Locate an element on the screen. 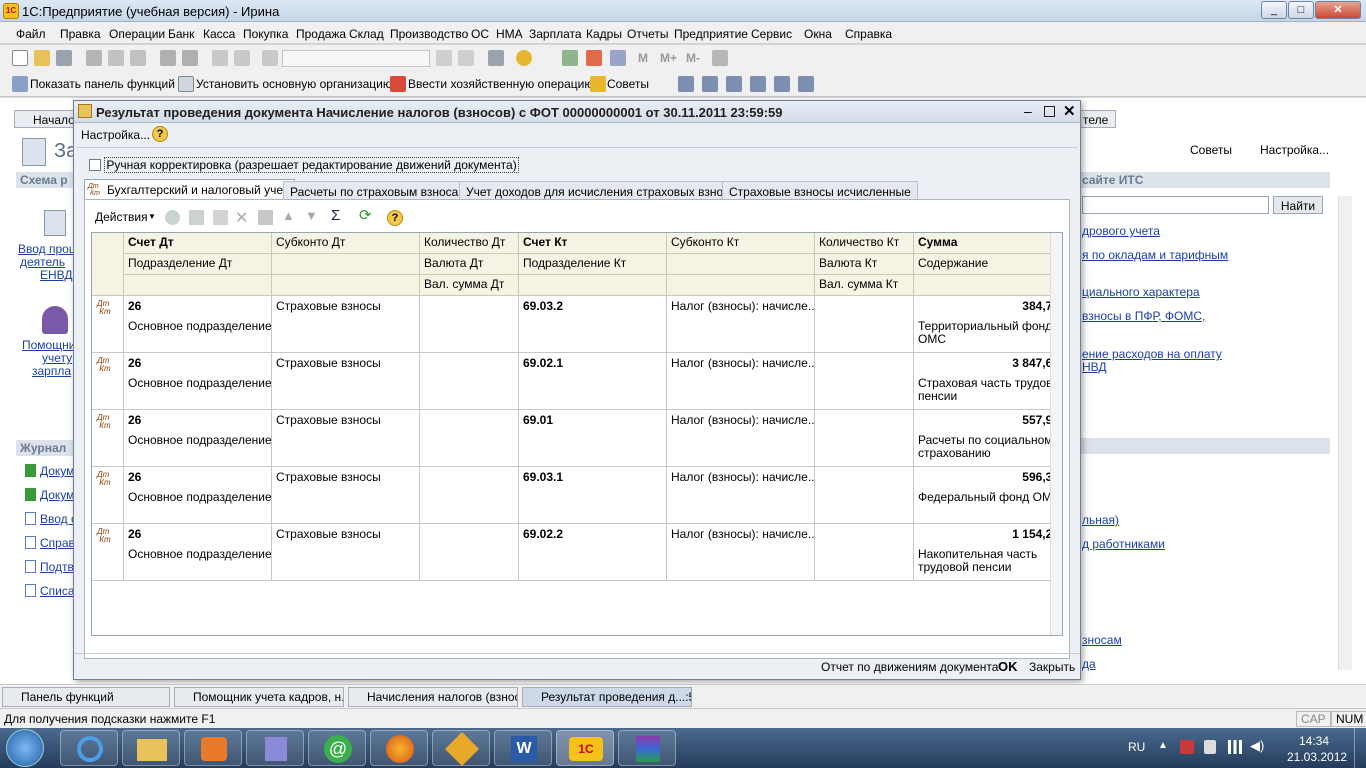 Image resolution: width=1366 pixels, height=768 pixels. clock-time: 14:34 is located at coordinates (1314, 741).